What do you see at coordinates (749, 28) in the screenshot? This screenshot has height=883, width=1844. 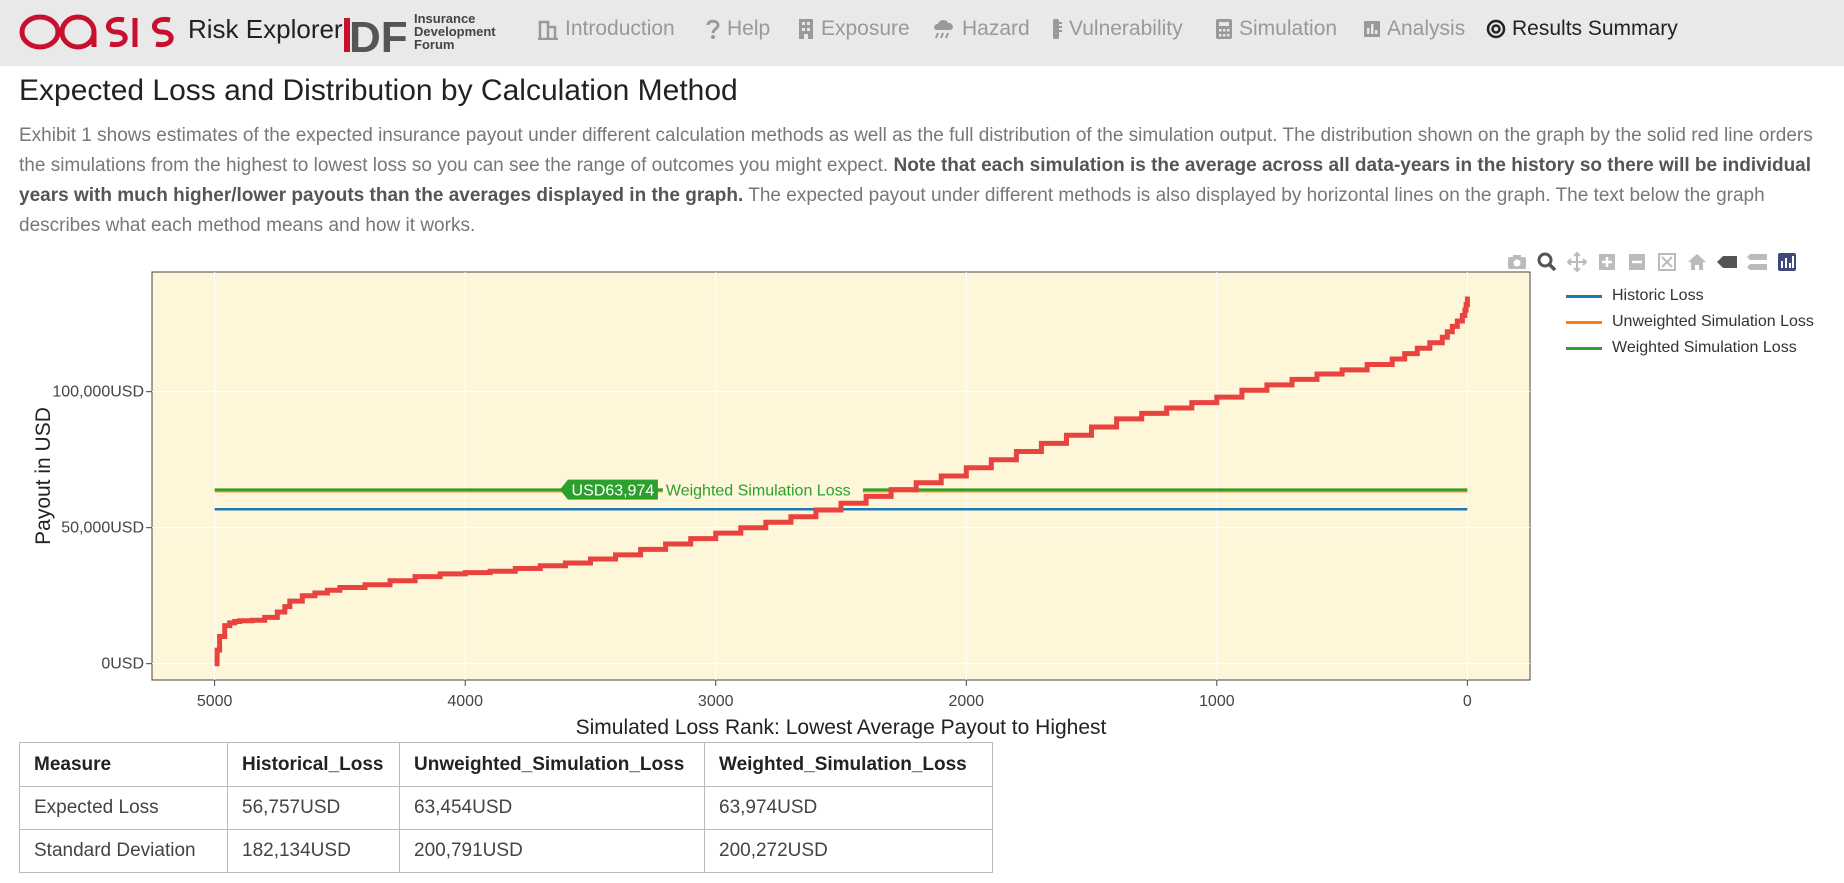 I see `nav-label: Help` at bounding box center [749, 28].